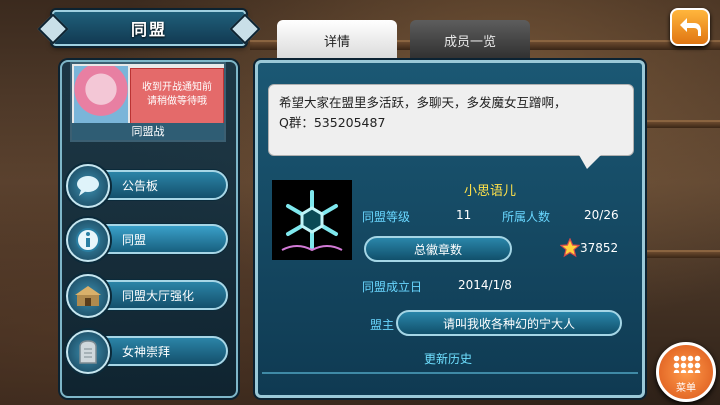 The height and width of the screenshot is (405, 720). What do you see at coordinates (88, 240) in the screenshot?
I see `info-icon` at bounding box center [88, 240].